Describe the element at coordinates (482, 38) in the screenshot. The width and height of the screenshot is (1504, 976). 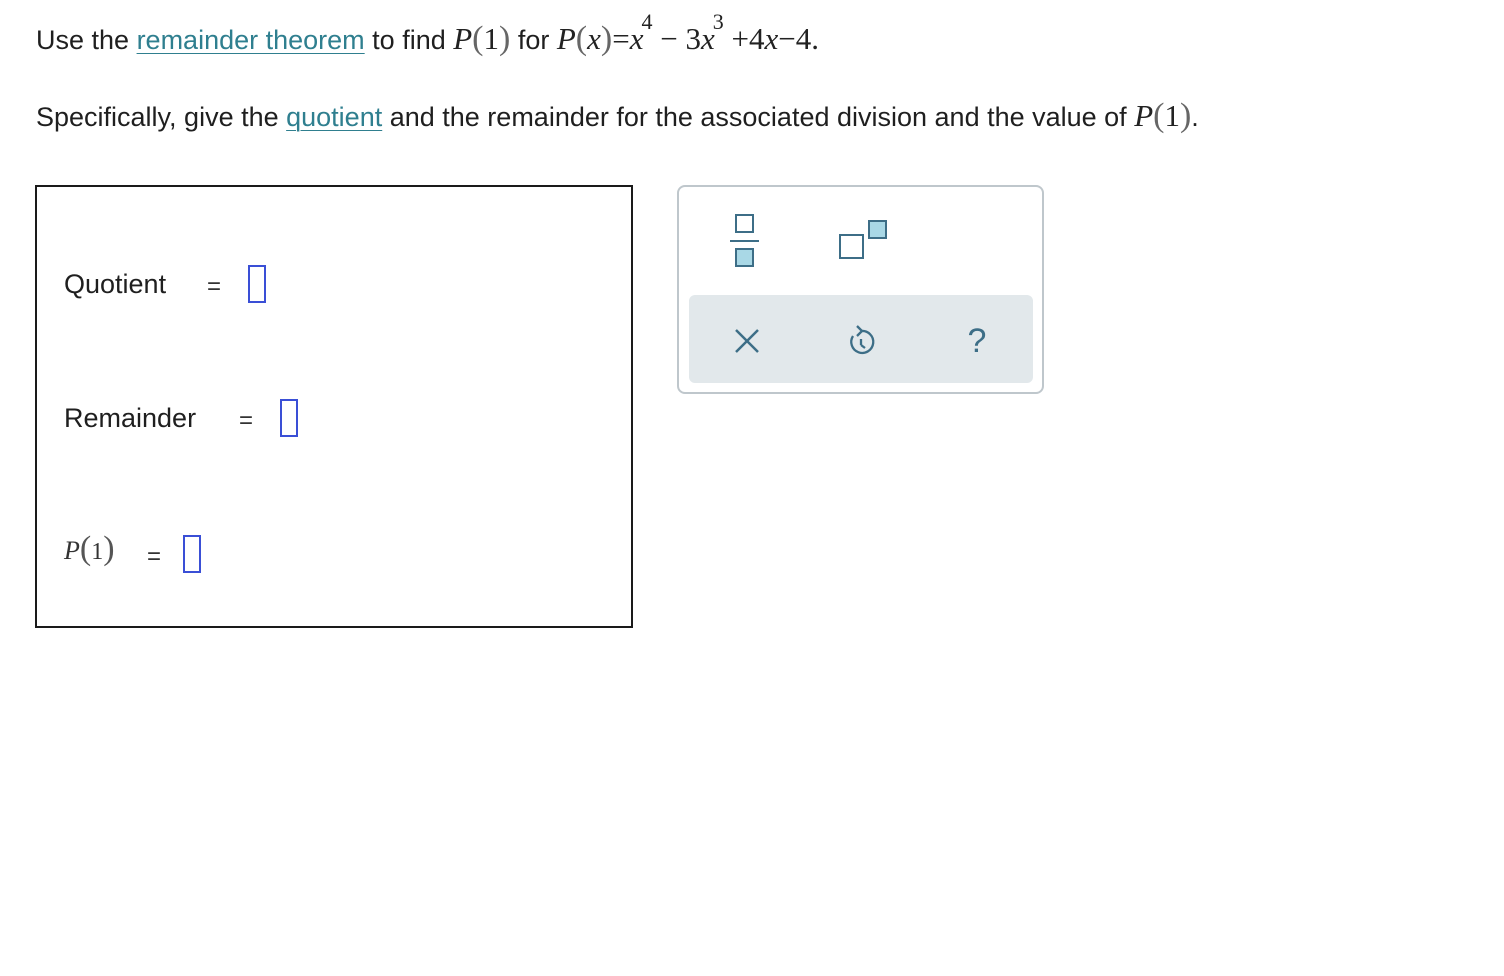
I see `p-of-1-expression: P(1)` at that location.